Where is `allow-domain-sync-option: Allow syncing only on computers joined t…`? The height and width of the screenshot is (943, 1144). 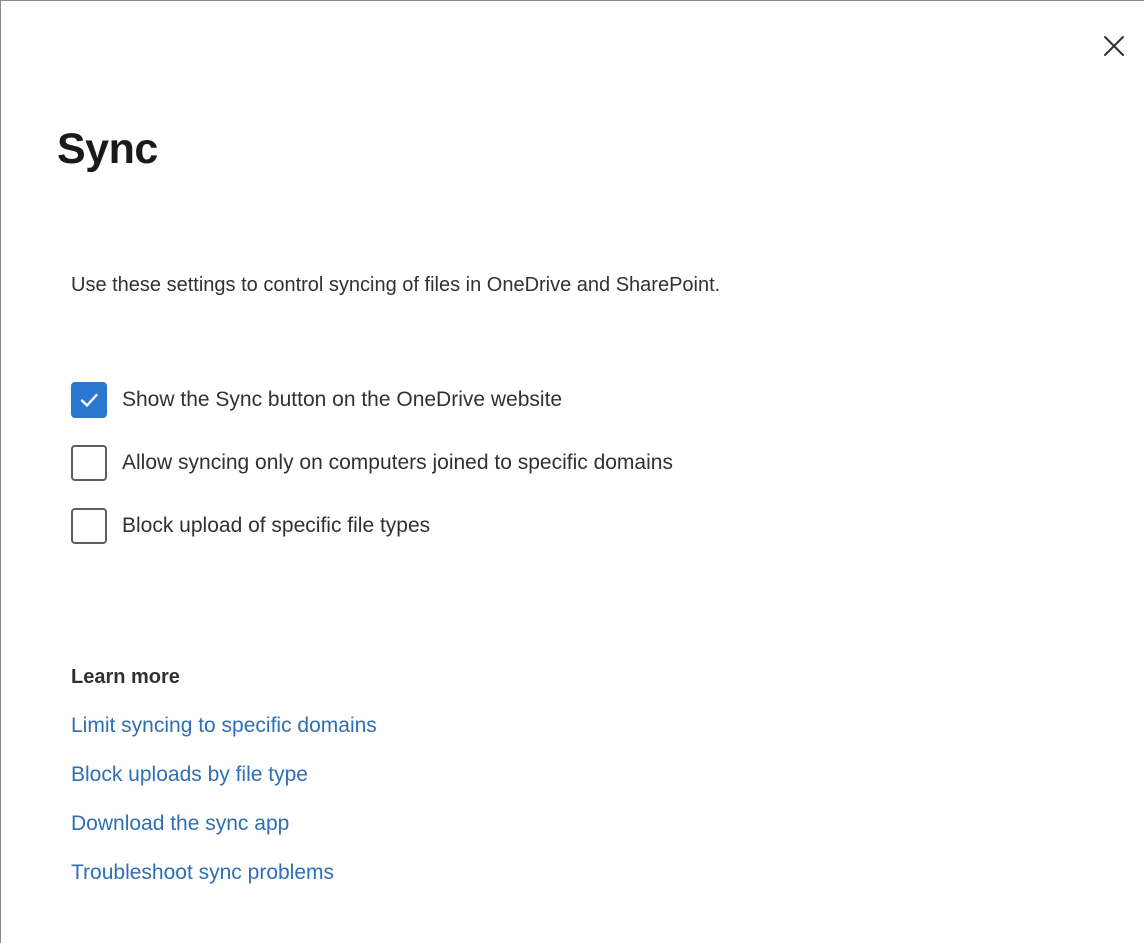
allow-domain-sync-option: Allow syncing only on computers joined t… is located at coordinates (372, 463).